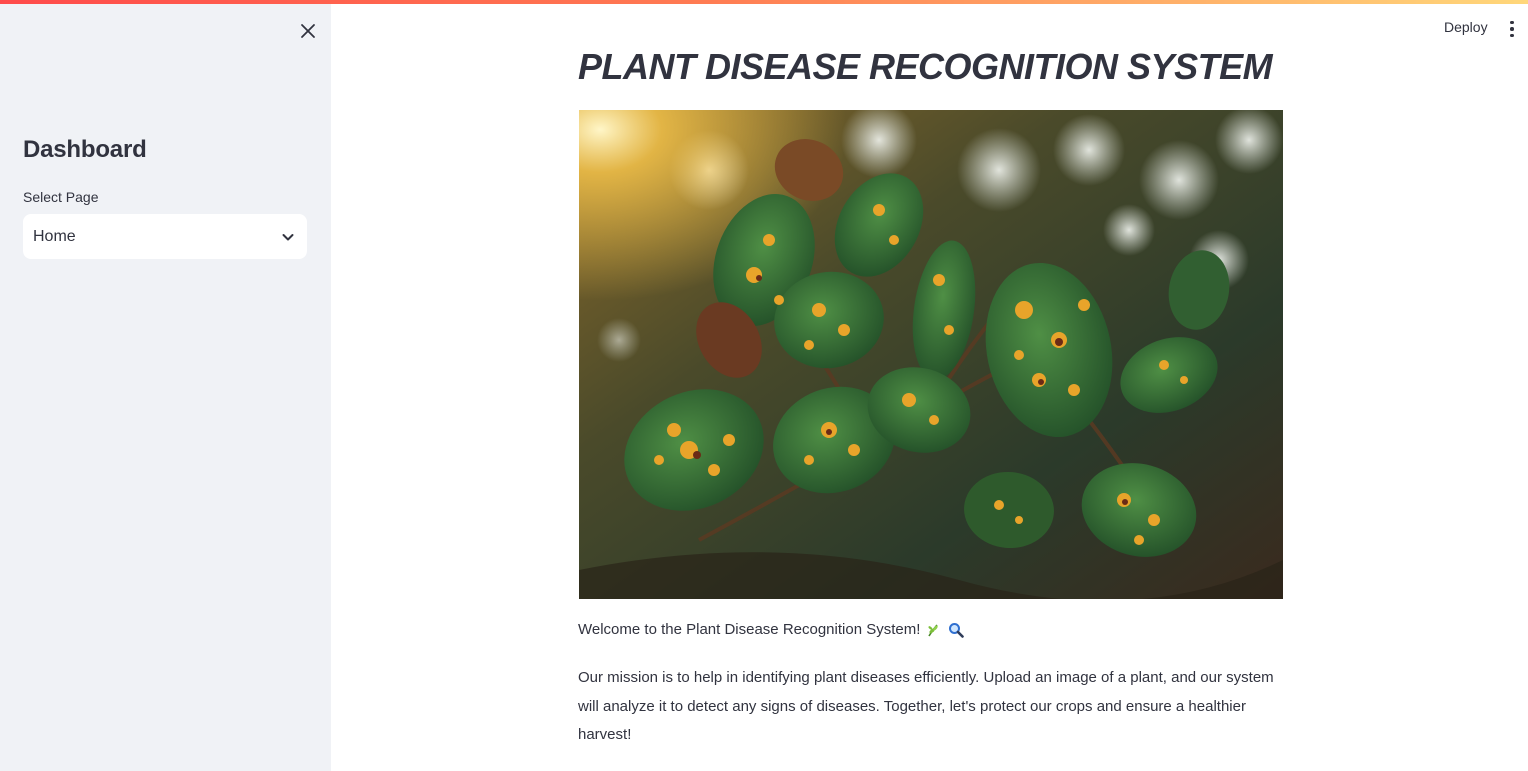  Describe the element at coordinates (85, 149) in the screenshot. I see `sidebar-title: Dashboard` at that location.